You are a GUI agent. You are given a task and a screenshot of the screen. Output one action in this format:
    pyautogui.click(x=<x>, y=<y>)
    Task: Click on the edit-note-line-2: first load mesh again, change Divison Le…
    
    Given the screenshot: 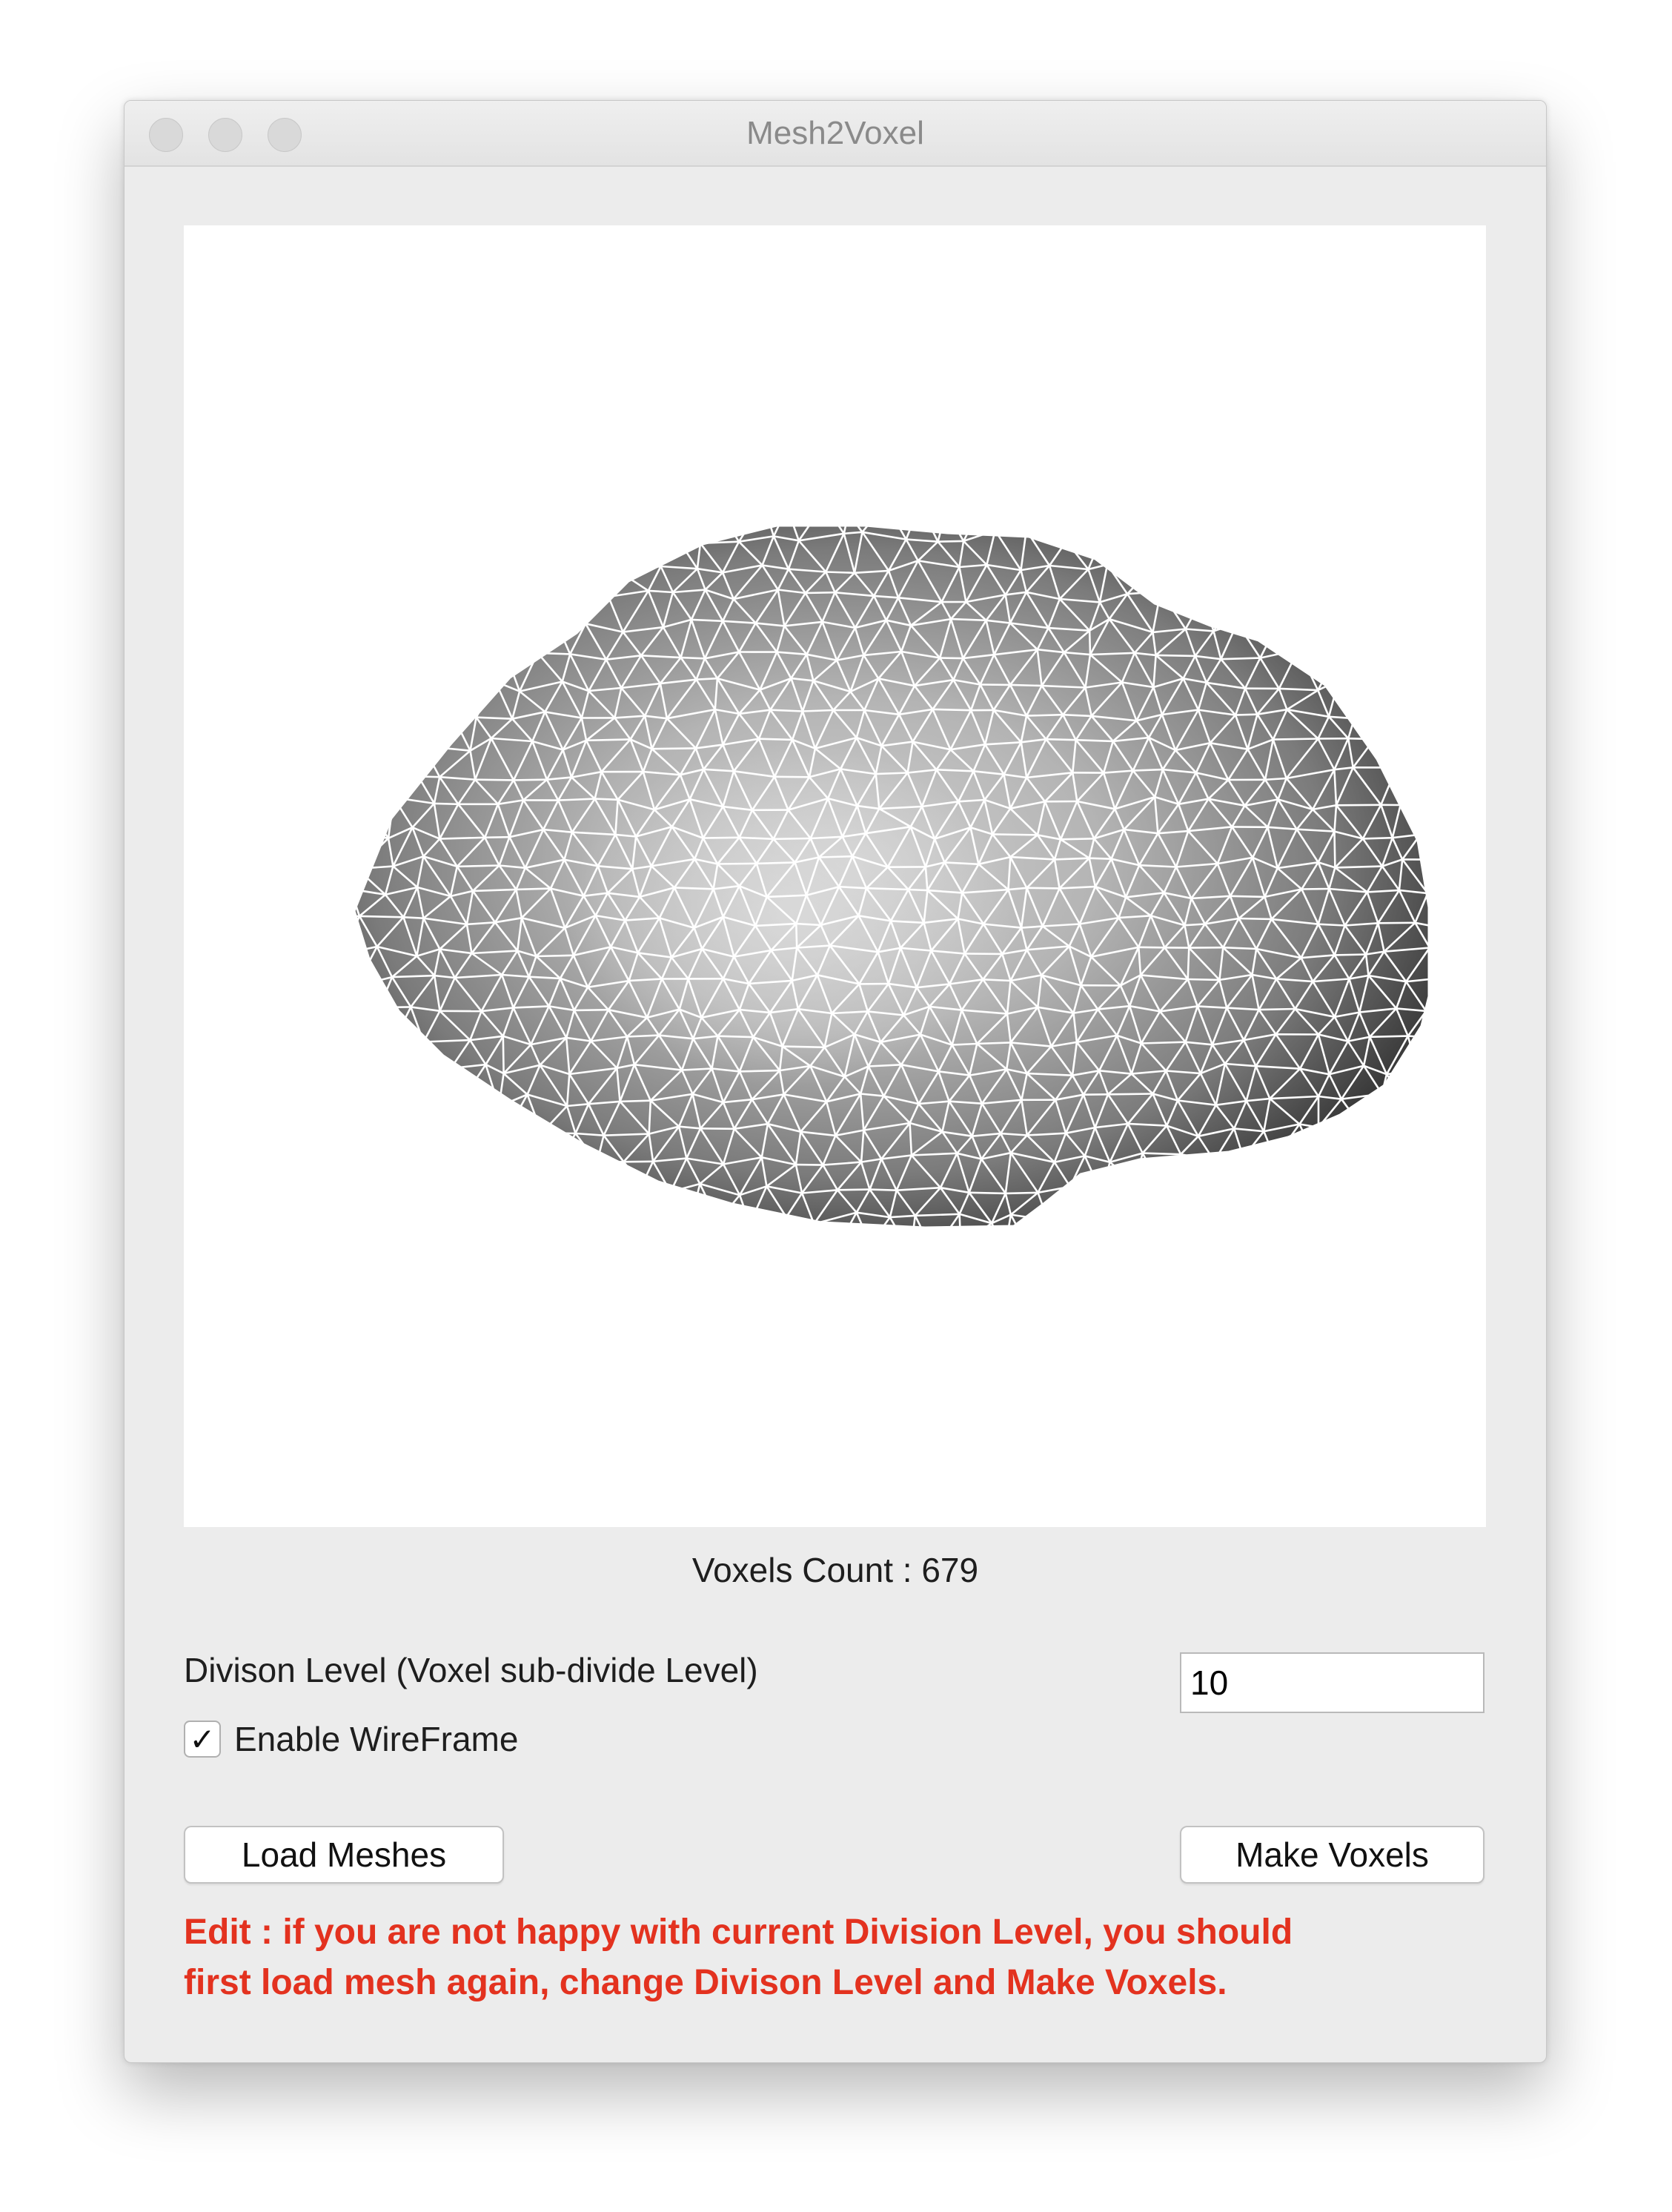 What is the action you would take?
    pyautogui.click(x=705, y=1983)
    